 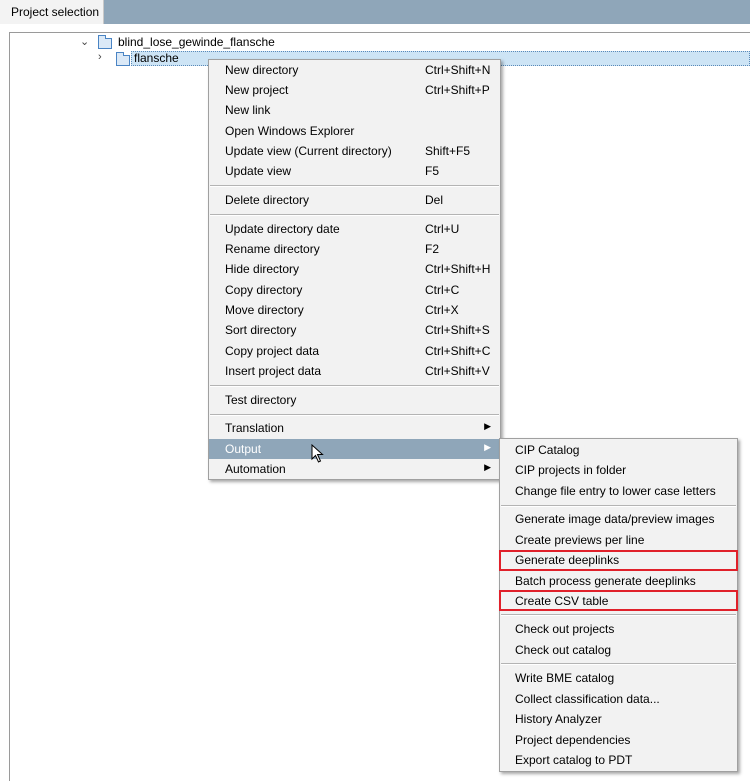 I want to click on submenu-item-create-previews-per-line: Create previews per line, so click(x=618, y=540).